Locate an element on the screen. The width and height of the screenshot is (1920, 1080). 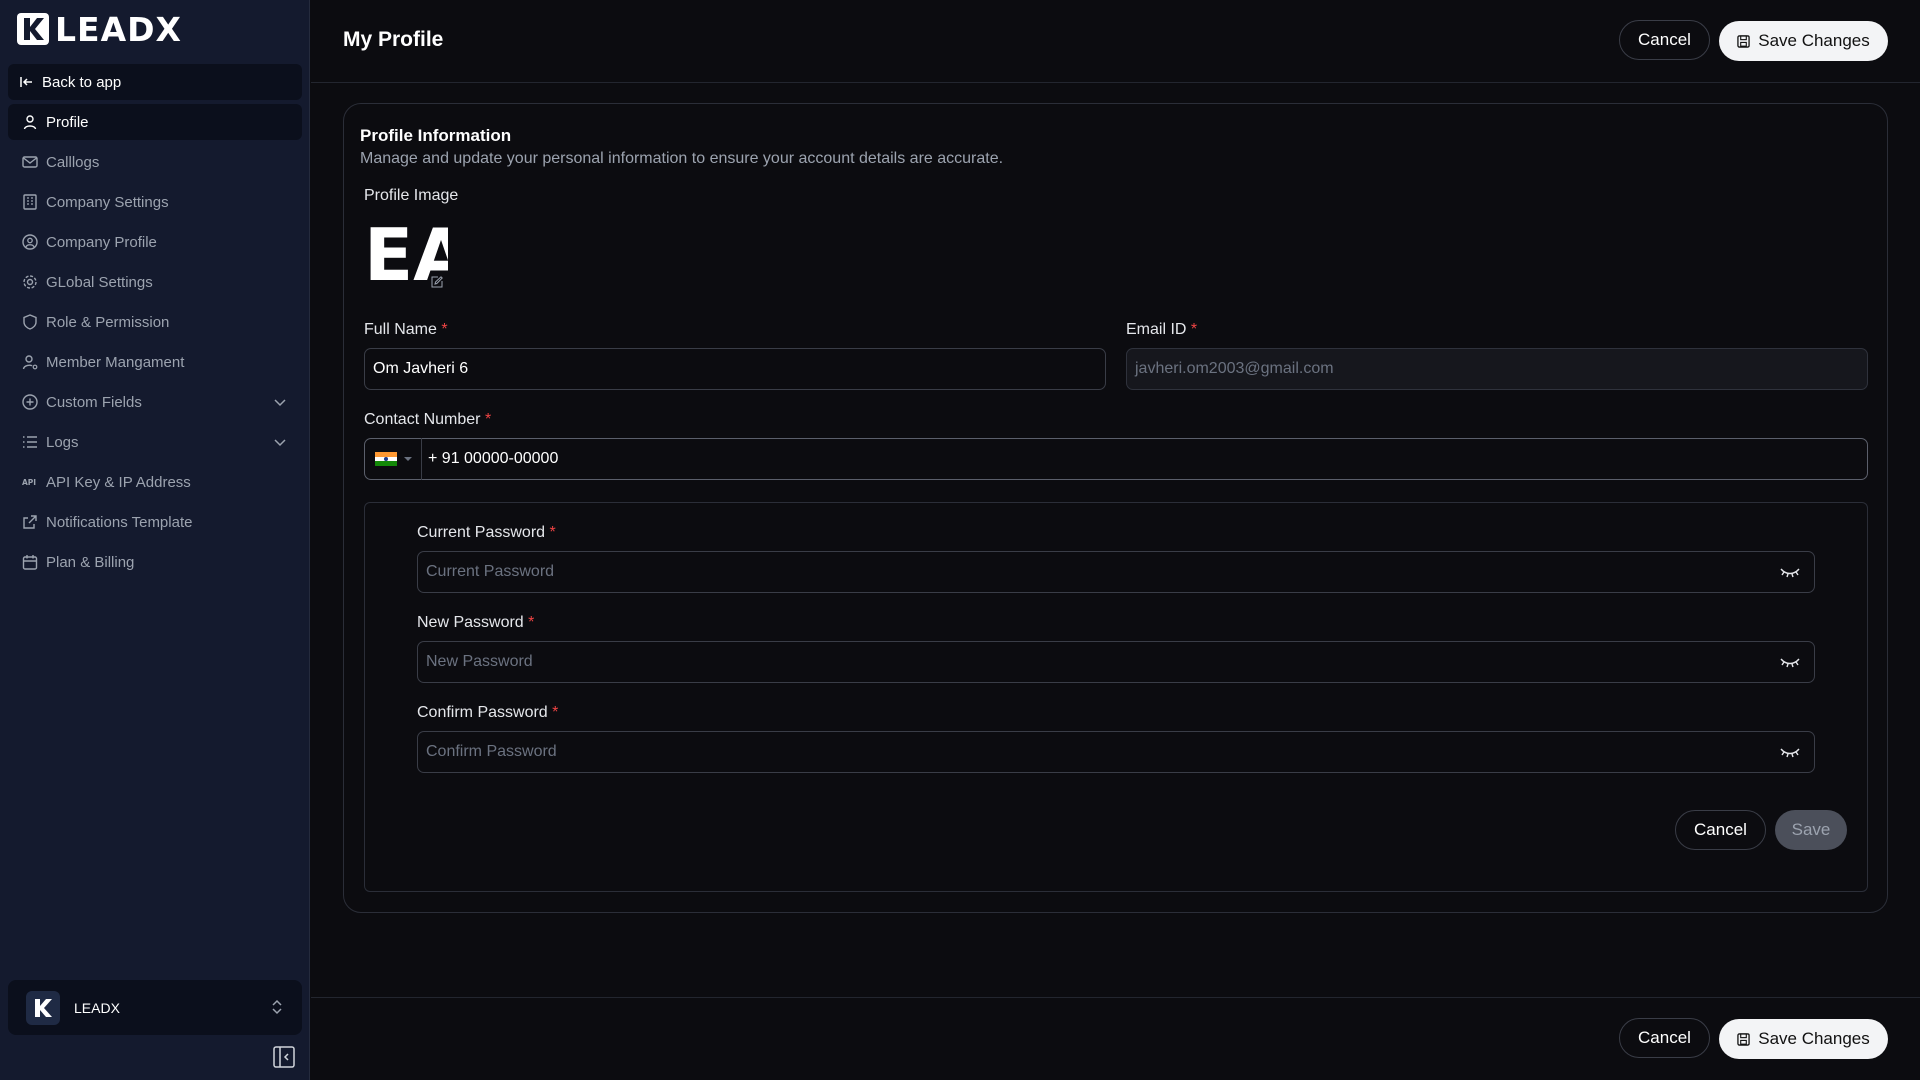
user-circle-icon is located at coordinates (30, 242).